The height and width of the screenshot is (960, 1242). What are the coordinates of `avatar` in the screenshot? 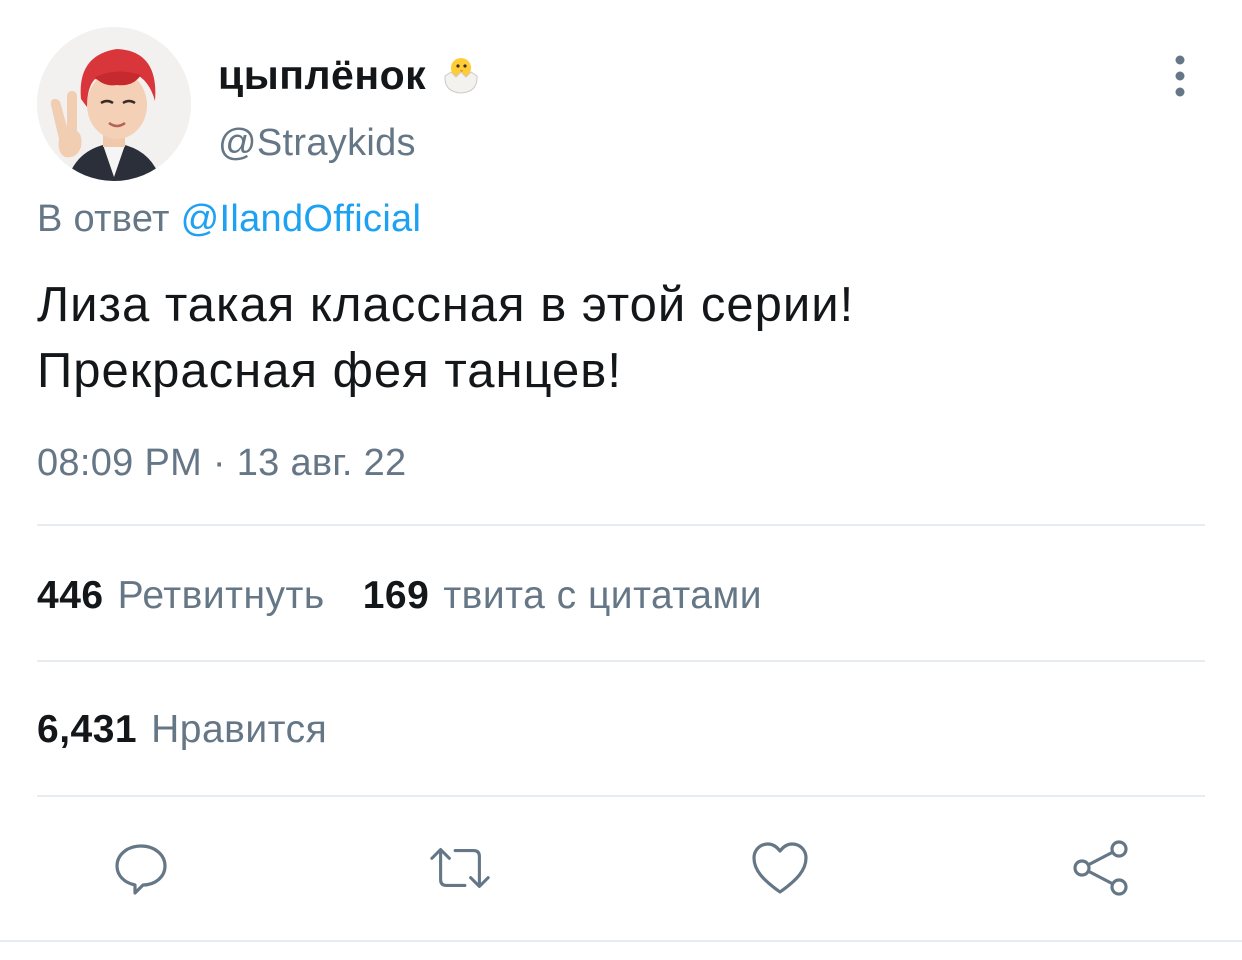 It's located at (114, 104).